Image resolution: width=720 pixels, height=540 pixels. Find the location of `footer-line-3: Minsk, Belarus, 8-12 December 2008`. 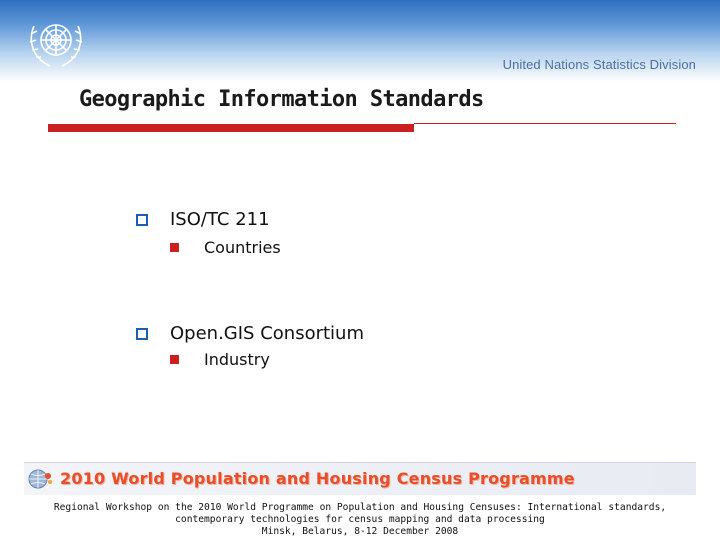

footer-line-3: Minsk, Belarus, 8-12 December 2008 is located at coordinates (360, 531).